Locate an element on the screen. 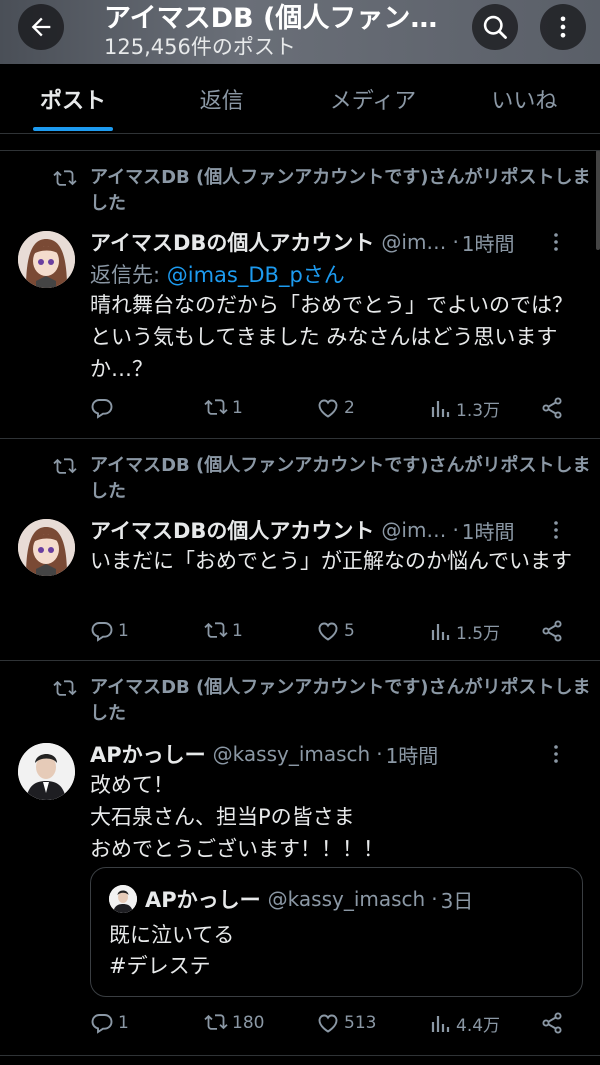 The width and height of the screenshot is (600, 1065). like-button: 5 is located at coordinates (335, 631).